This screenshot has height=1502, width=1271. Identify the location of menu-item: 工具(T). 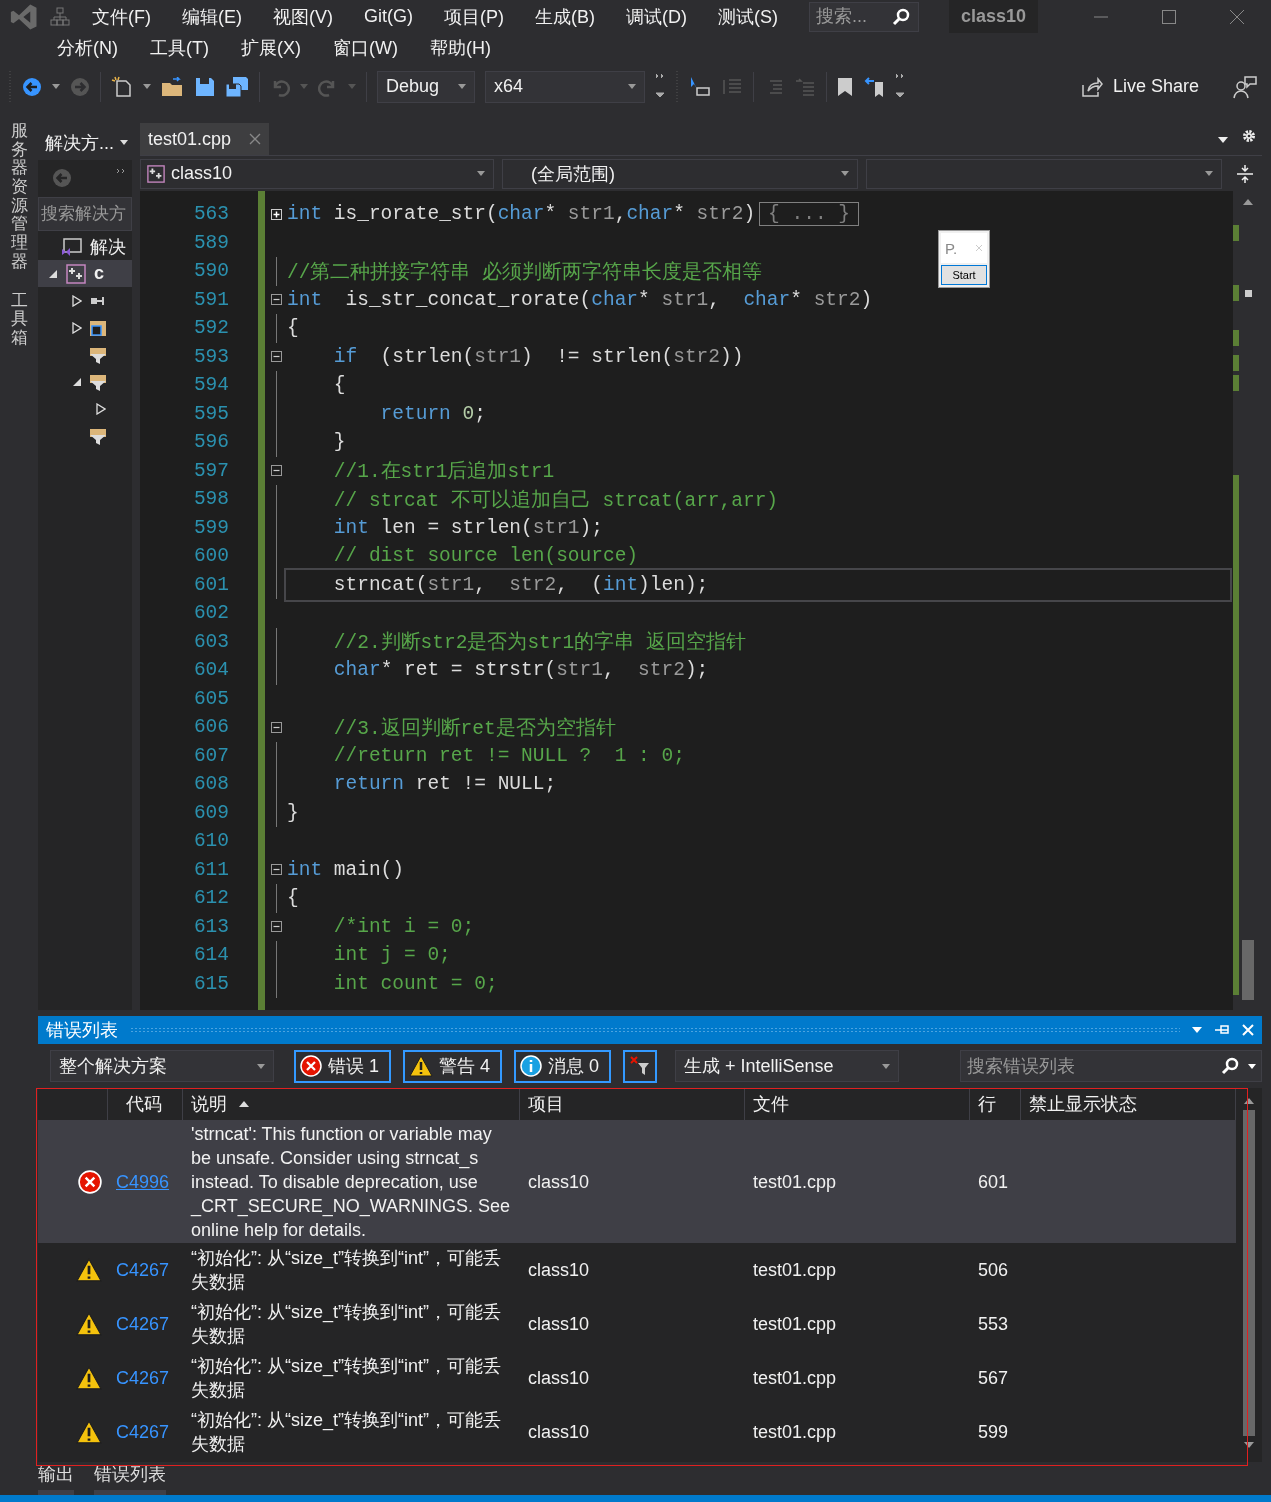
(179, 48).